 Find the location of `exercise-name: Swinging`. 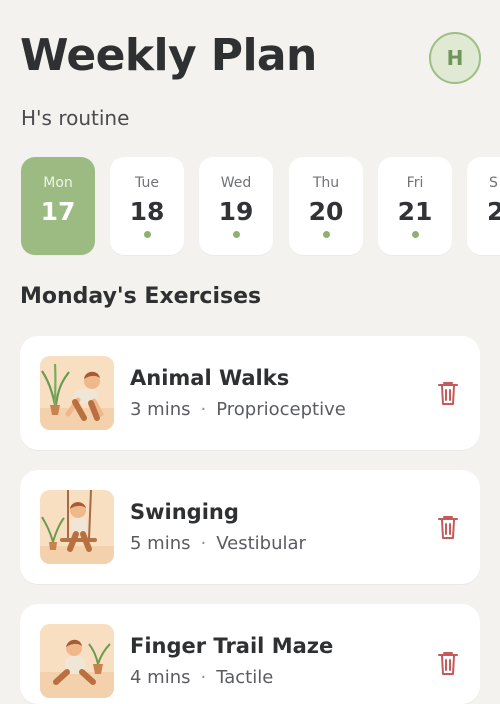

exercise-name: Swinging is located at coordinates (184, 512).